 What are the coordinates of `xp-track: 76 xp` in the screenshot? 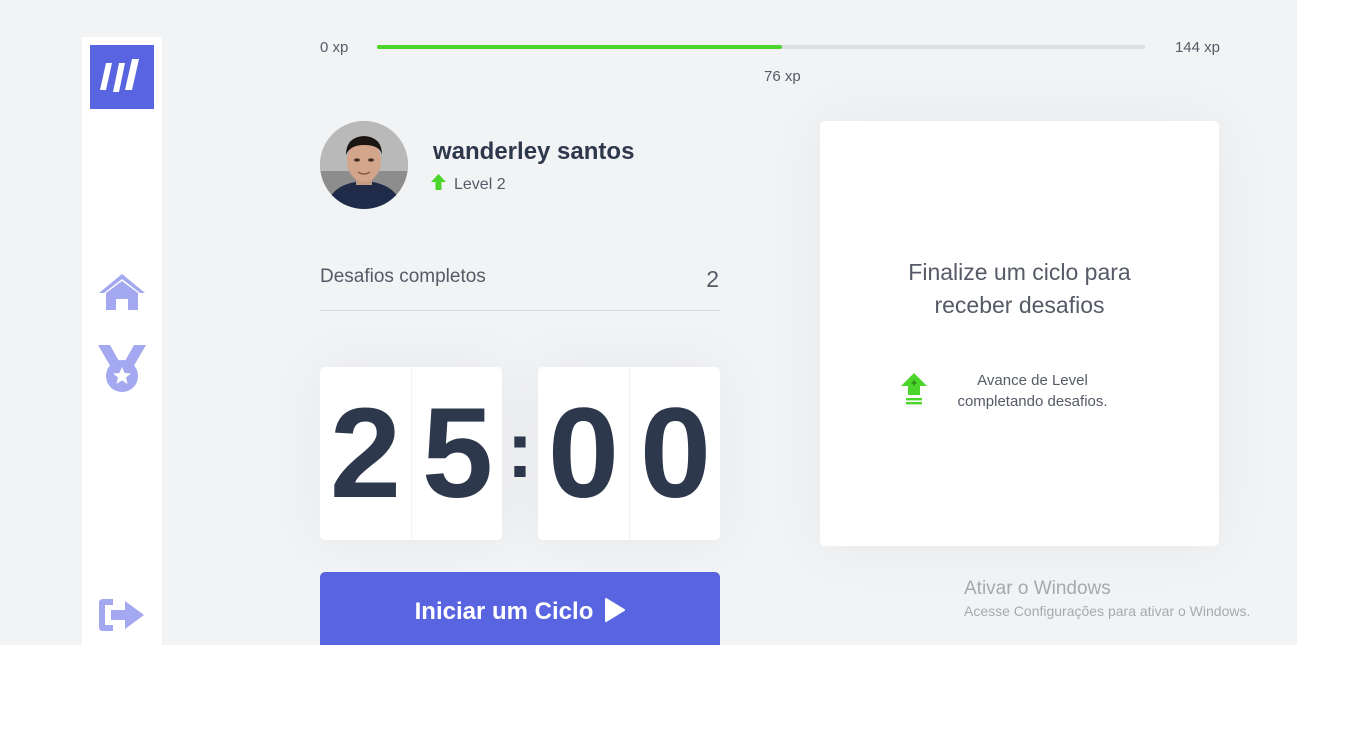 It's located at (761, 65).